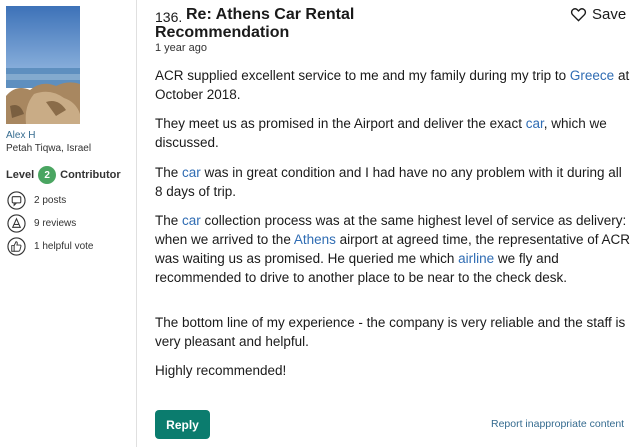 This screenshot has width=639, height=447. I want to click on reviewer-name: Alex H, so click(20, 135).